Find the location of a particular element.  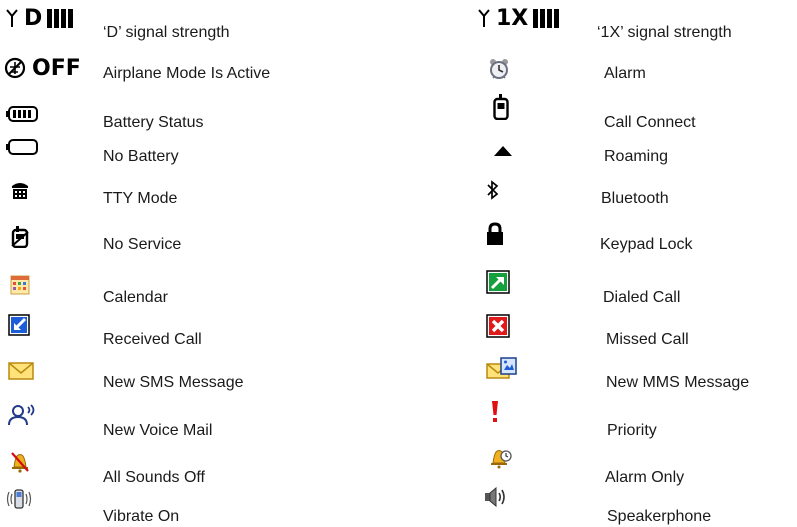

d-signal-icon: D is located at coordinates (40, 18).